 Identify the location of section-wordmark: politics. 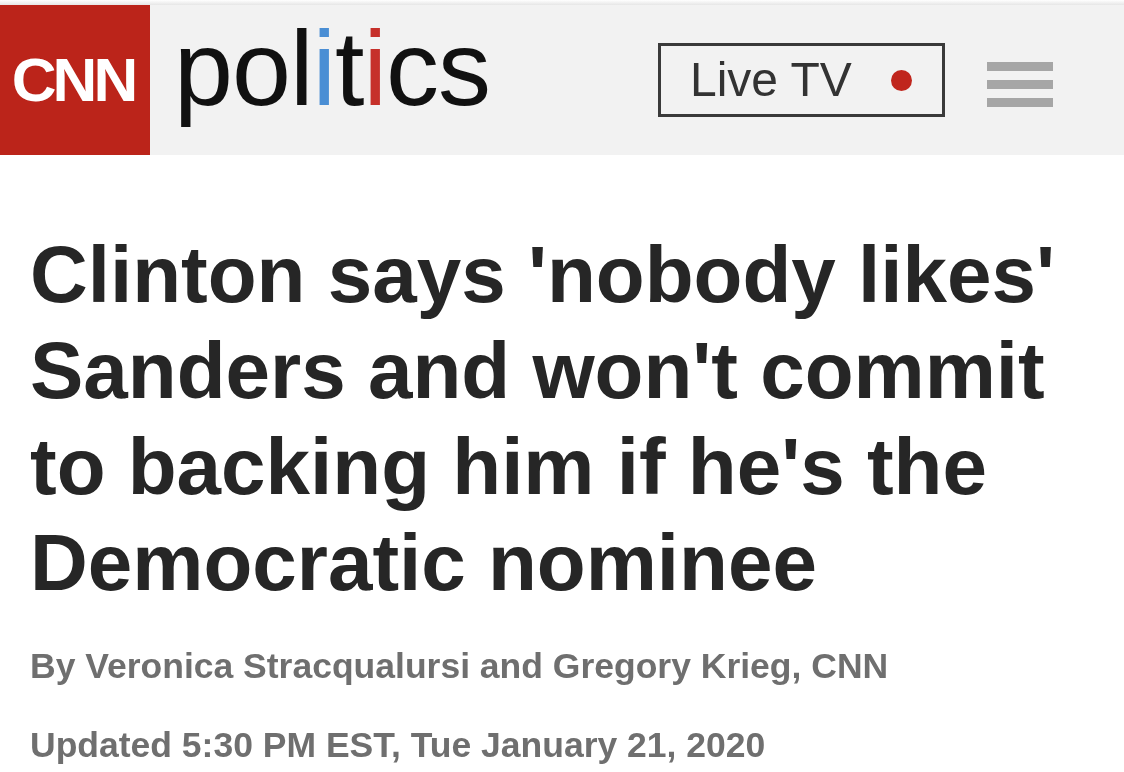
(332, 68).